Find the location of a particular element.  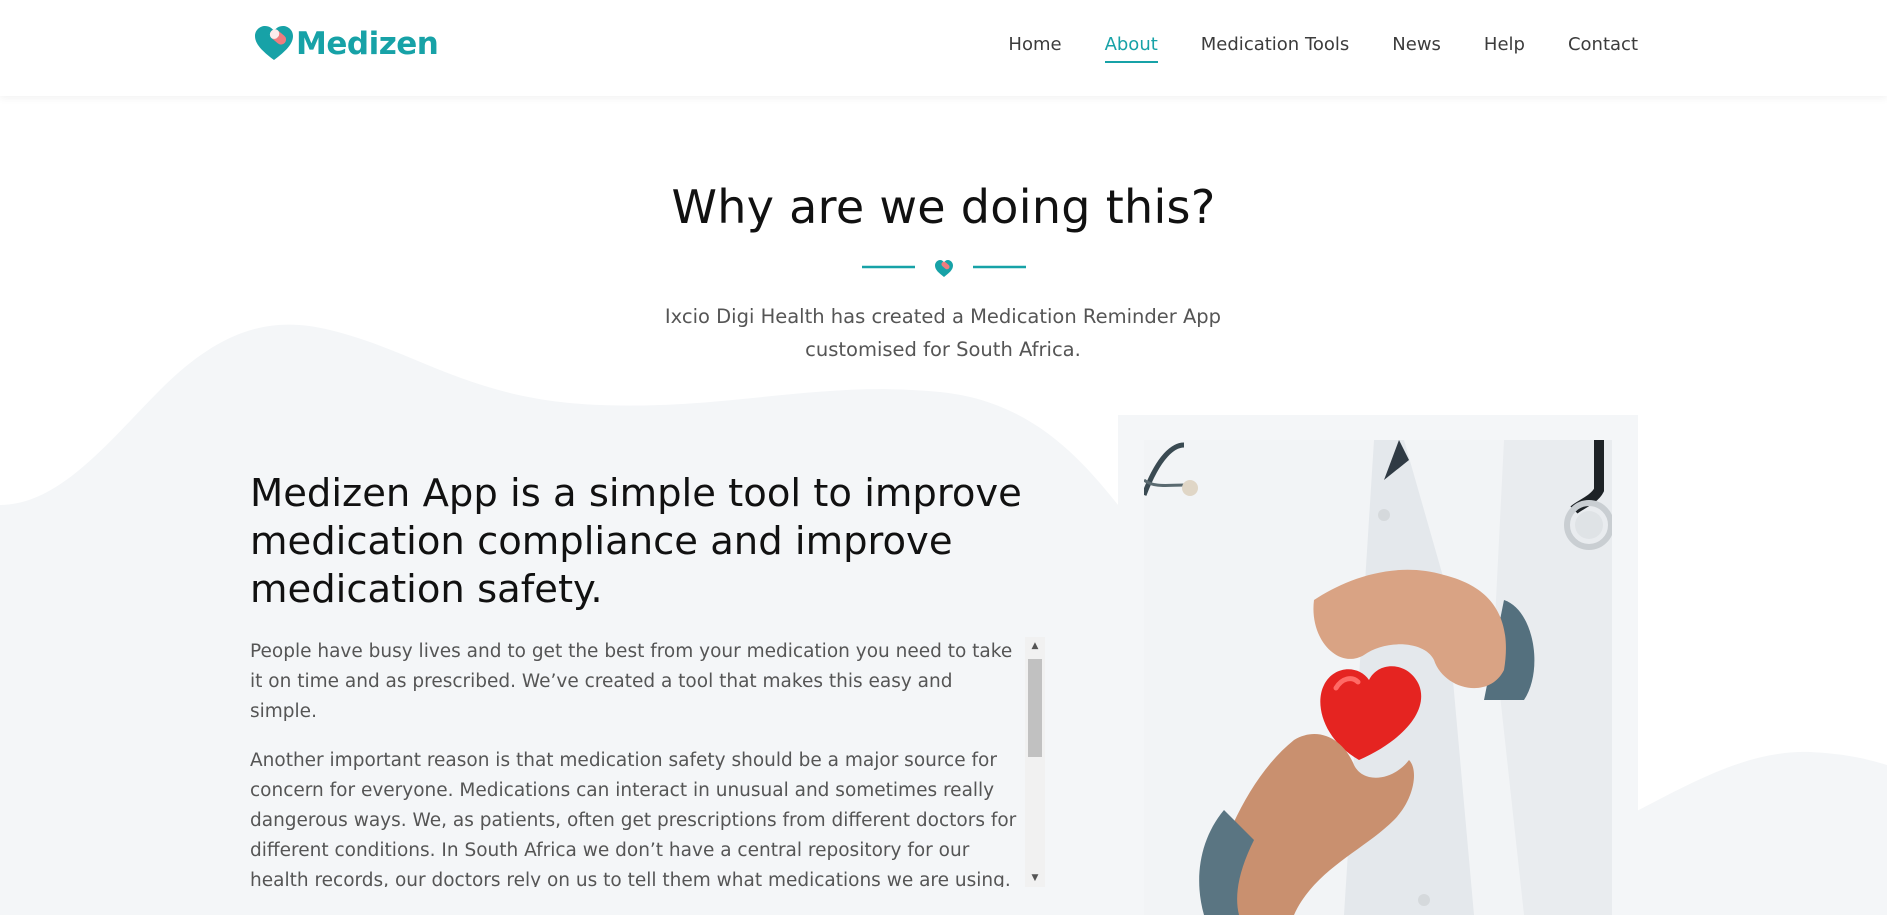

nav-home: Home is located at coordinates (1034, 48).